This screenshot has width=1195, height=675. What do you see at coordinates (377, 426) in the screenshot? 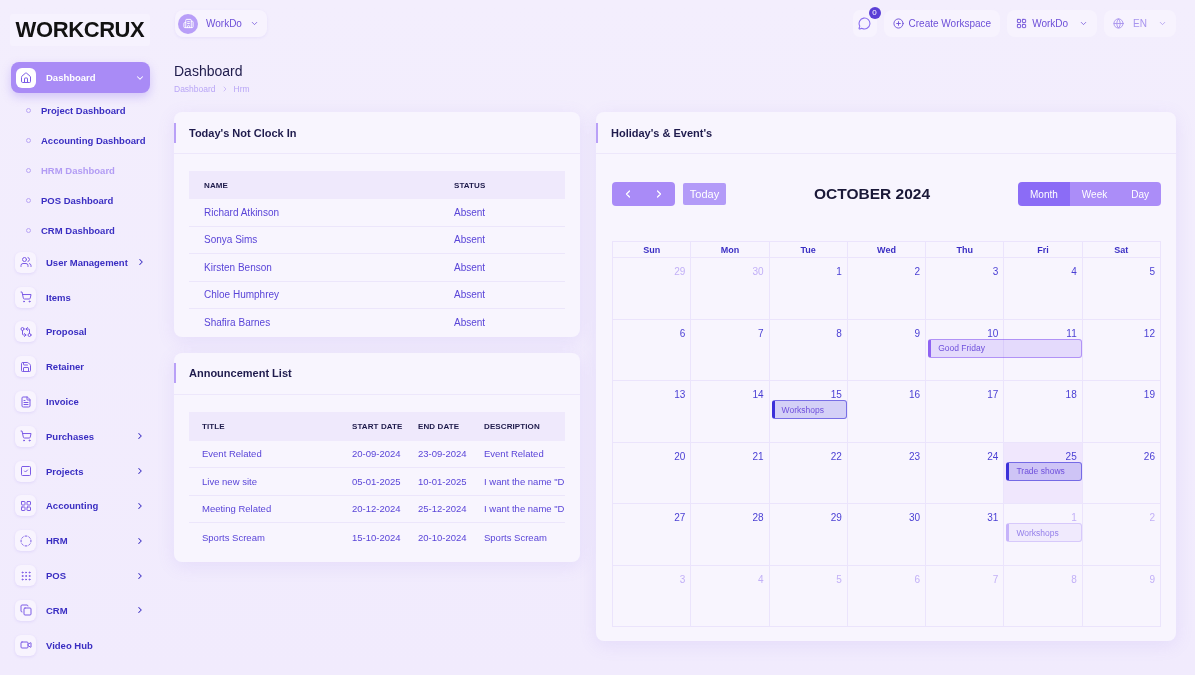
I see `column-header: START DATE` at bounding box center [377, 426].